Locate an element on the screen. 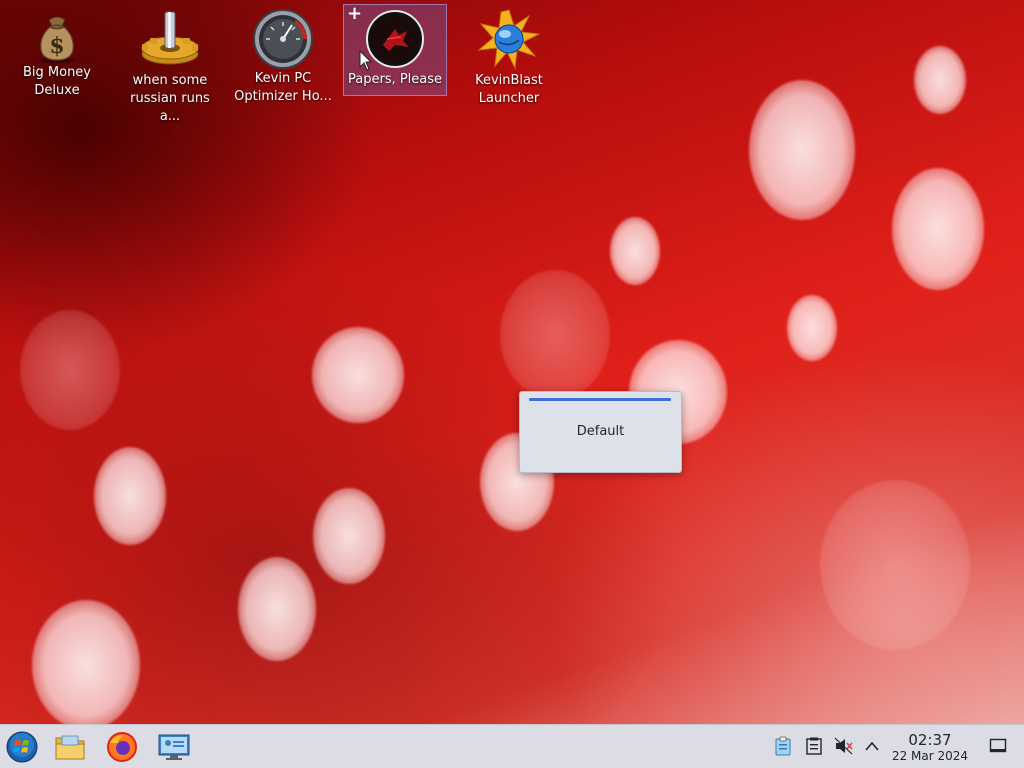 The height and width of the screenshot is (768, 1024). start-menu-button is located at coordinates (22, 747).